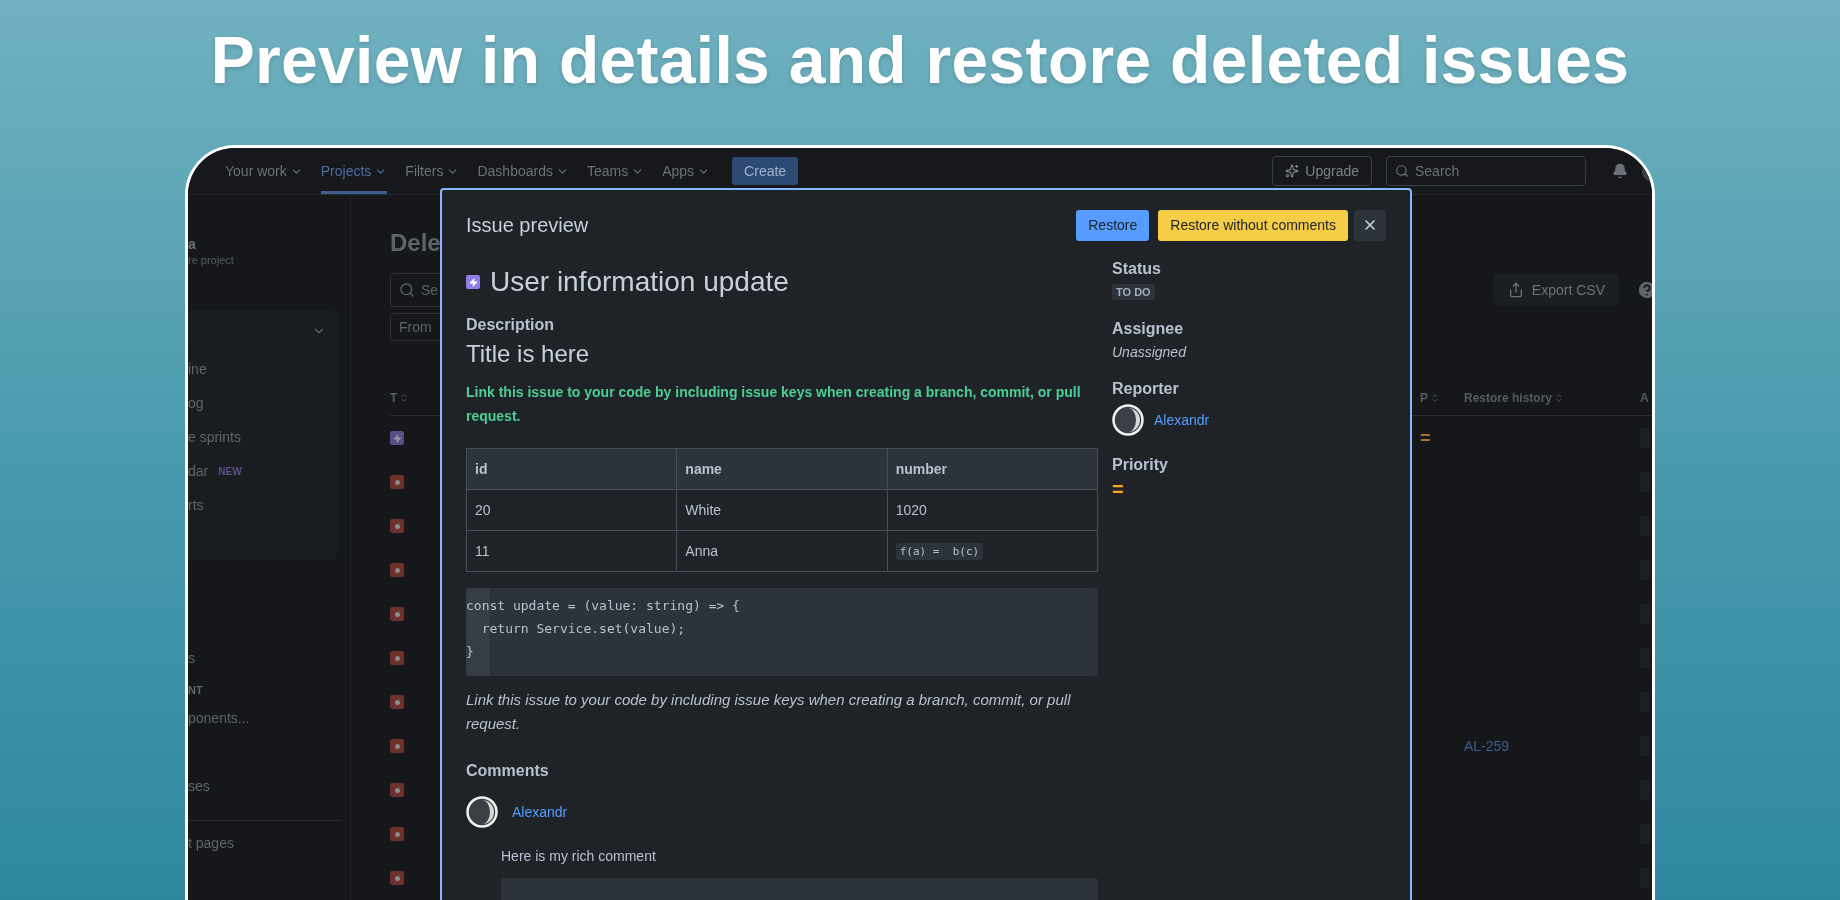 This screenshot has height=900, width=1840. I want to click on section-label: Description, so click(510, 325).